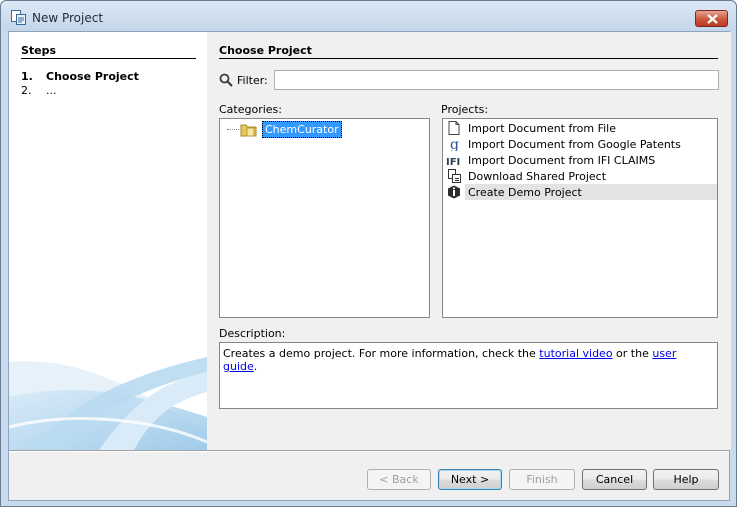  What do you see at coordinates (369, 451) in the screenshot?
I see `footer-divider-highlight` at bounding box center [369, 451].